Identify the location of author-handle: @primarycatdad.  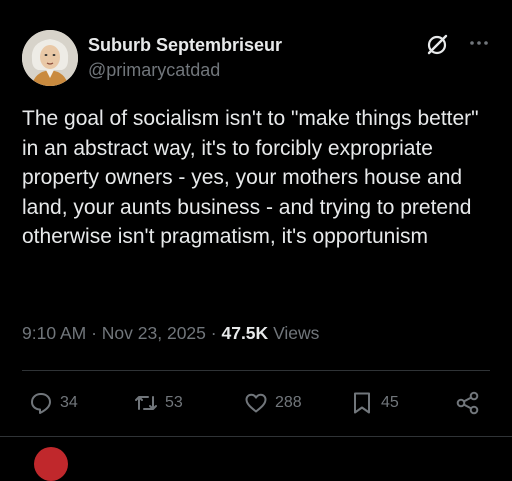
(185, 70).